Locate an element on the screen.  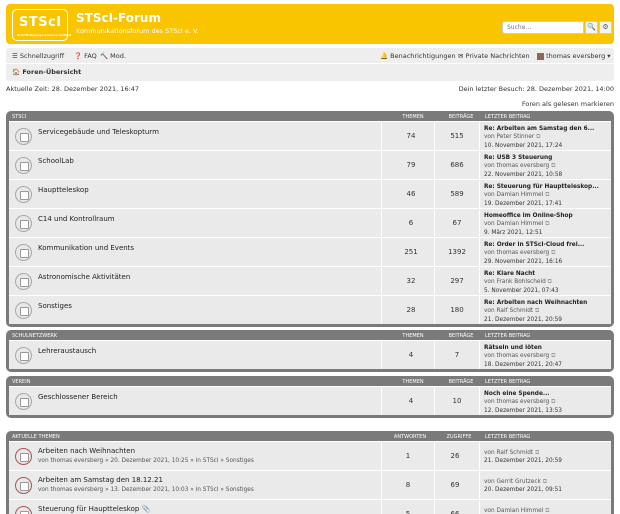
notifications-label: Benachrichtigungen is located at coordinates (423, 56).